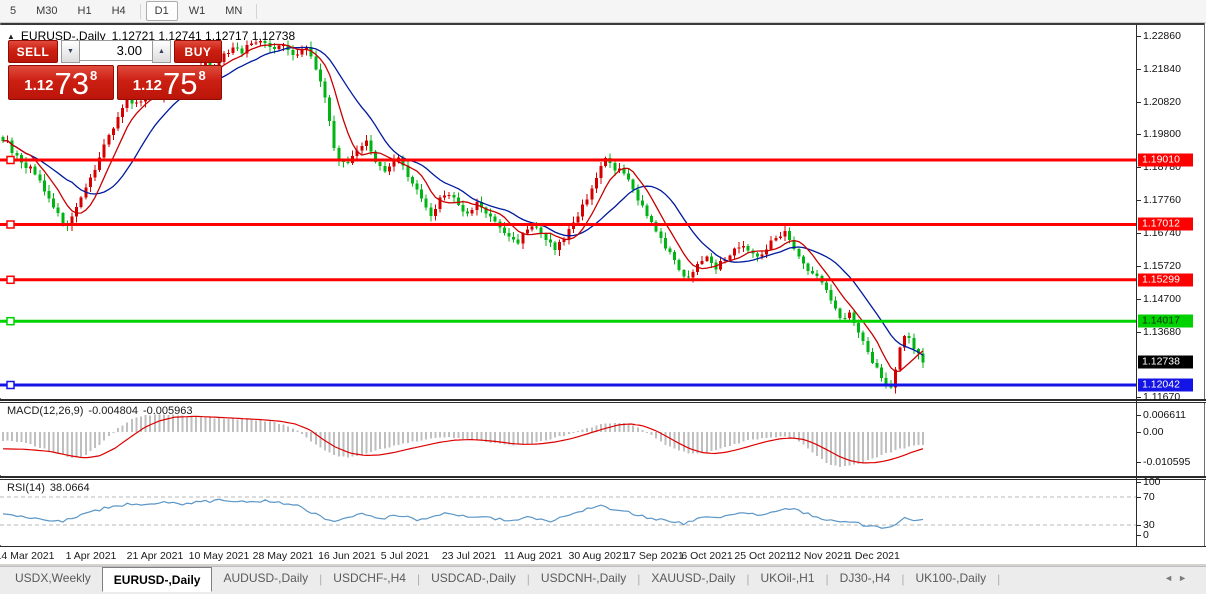  I want to click on tab-usdchf-h4: USDCHF-,H4, so click(369, 578).